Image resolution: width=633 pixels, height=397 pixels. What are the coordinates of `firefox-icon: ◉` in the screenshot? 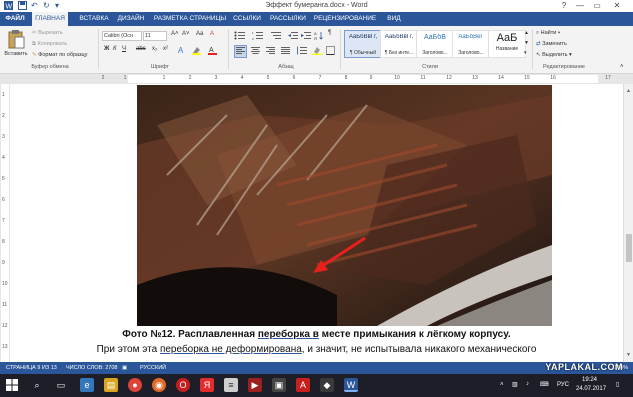 It's located at (159, 385).